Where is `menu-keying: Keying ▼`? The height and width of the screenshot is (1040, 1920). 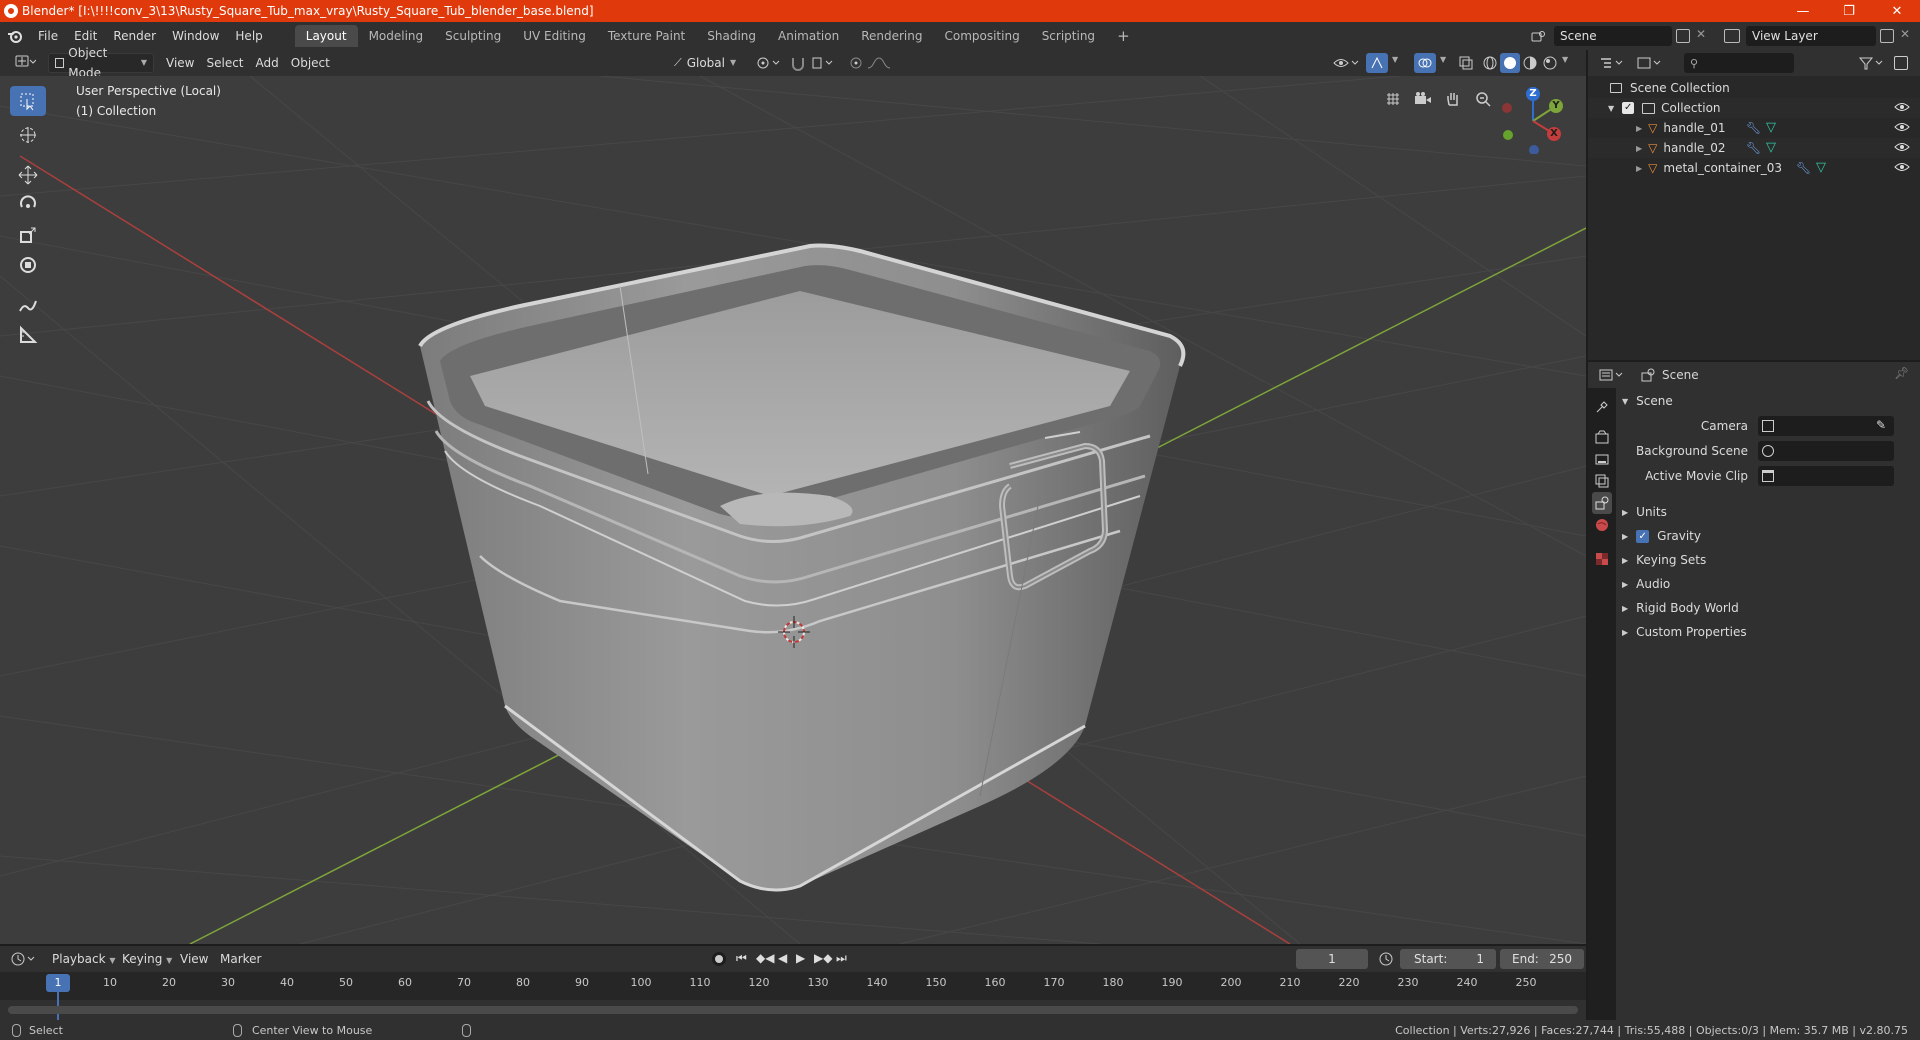 menu-keying: Keying ▼ is located at coordinates (147, 959).